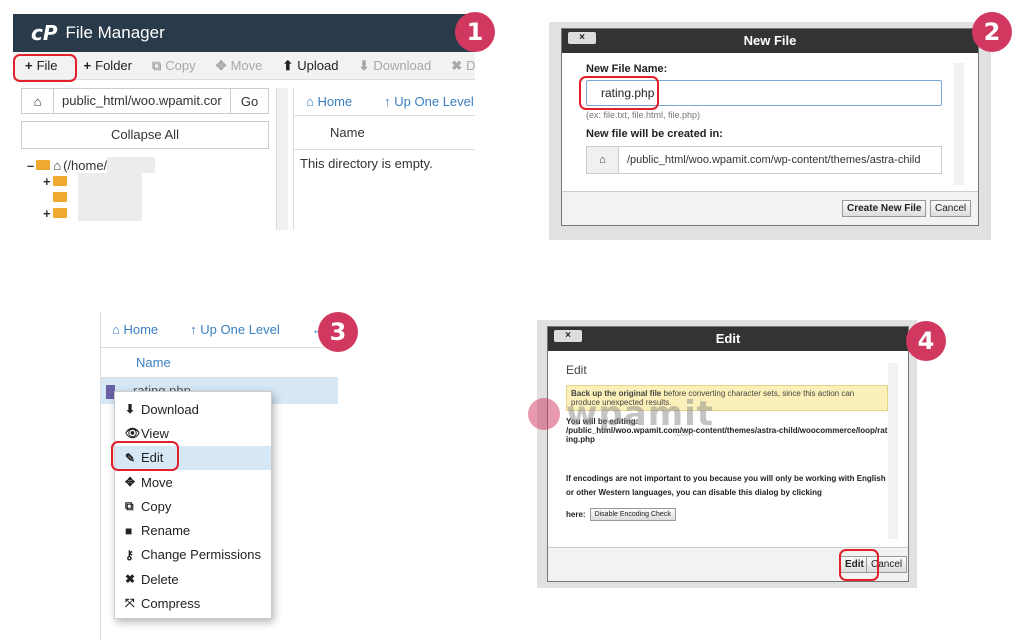  What do you see at coordinates (632, 514) in the screenshot?
I see `disable-encoding-check-button: Disable Encoding Check` at bounding box center [632, 514].